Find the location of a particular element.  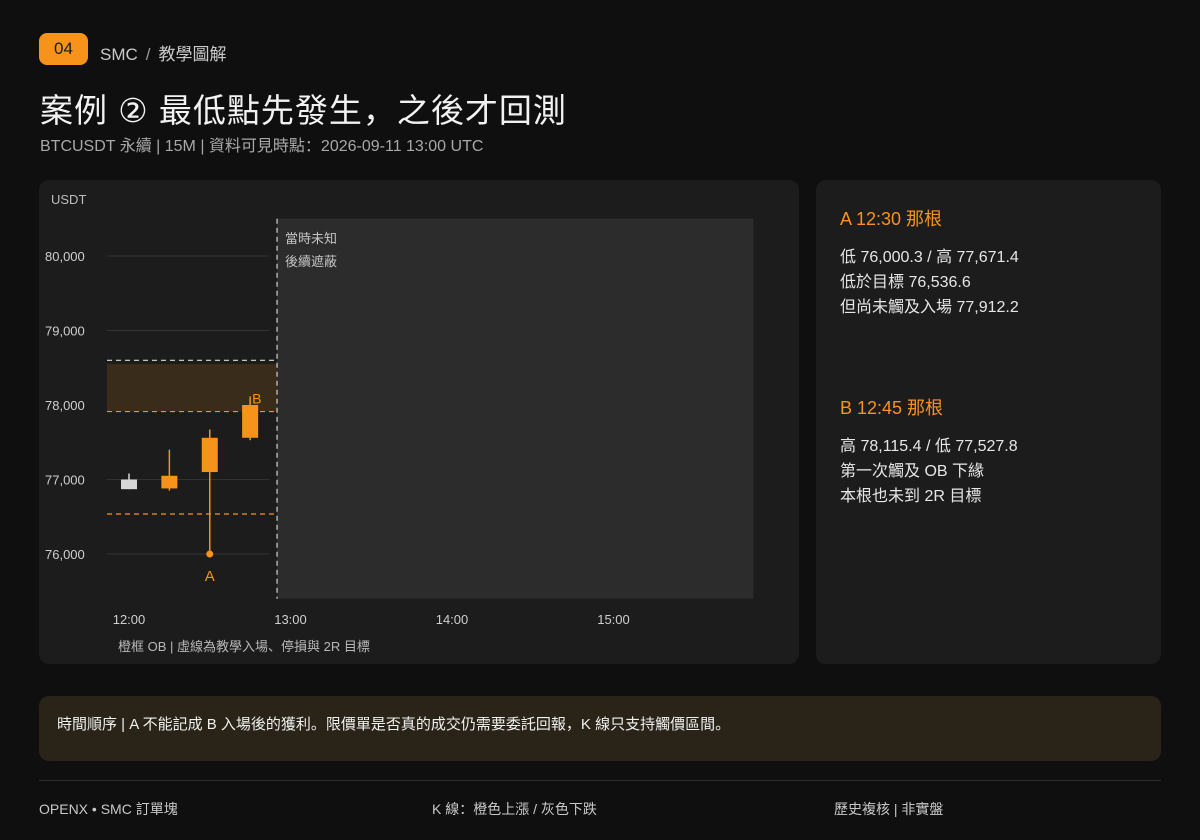

candle-b-line-1: 高 78,115.4 / 低 77,527.8 is located at coordinates (929, 446).